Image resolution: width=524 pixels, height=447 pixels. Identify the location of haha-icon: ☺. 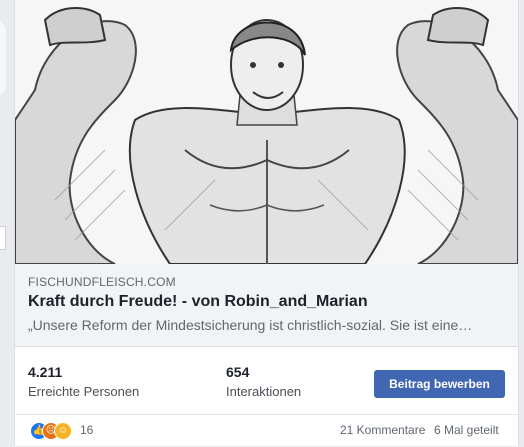
(63, 431).